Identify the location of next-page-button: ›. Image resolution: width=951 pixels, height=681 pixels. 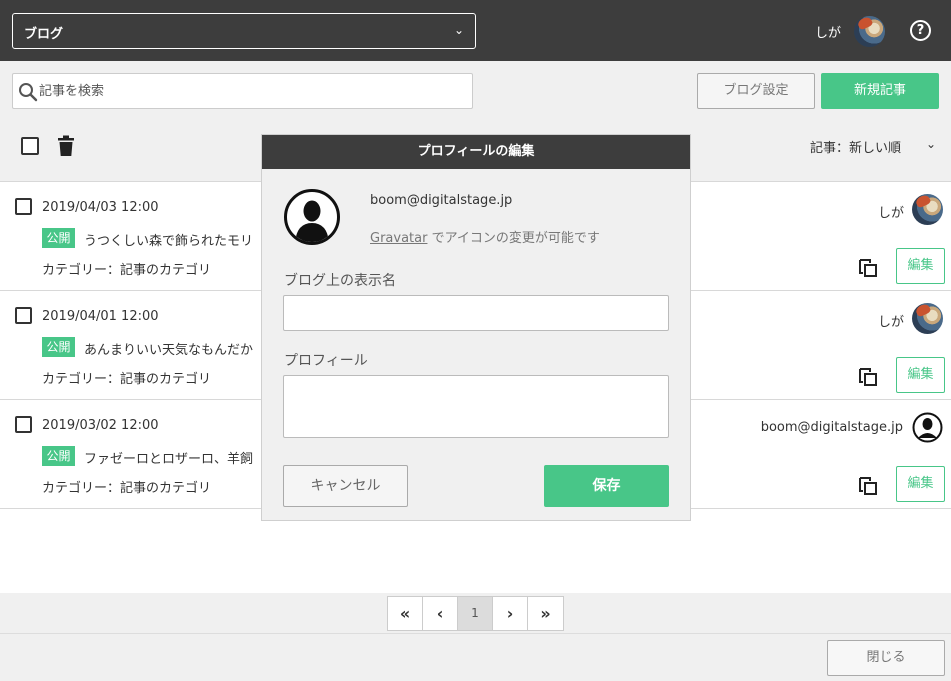
(510, 613).